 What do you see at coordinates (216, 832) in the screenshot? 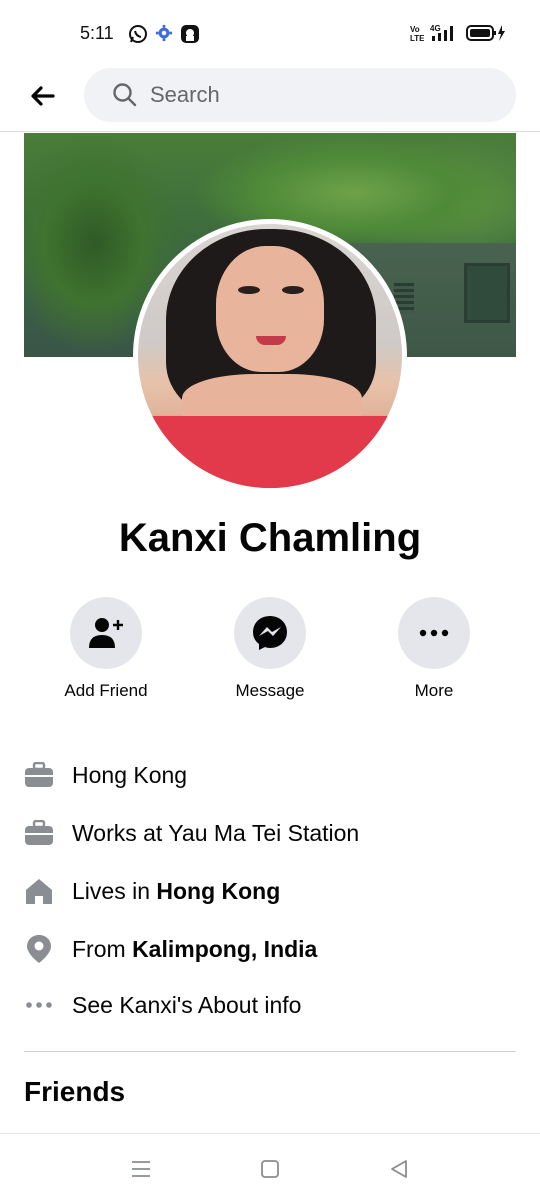
I see `info-text: Works at Yau Ma Tei Station` at bounding box center [216, 832].